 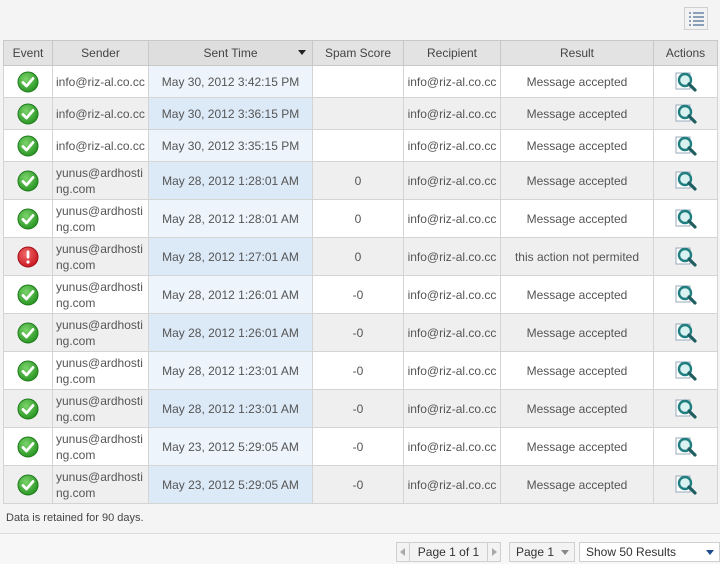 I want to click on list-view-button, so click(x=696, y=18).